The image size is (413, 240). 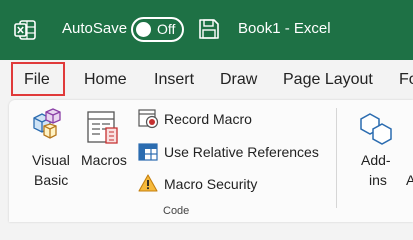 What do you see at coordinates (143, 29) in the screenshot?
I see `toggle-knob` at bounding box center [143, 29].